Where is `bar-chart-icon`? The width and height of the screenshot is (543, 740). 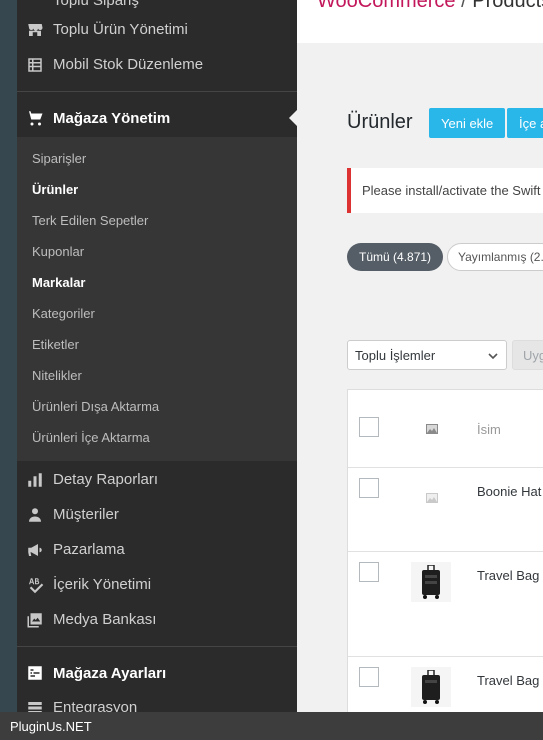
bar-chart-icon is located at coordinates (35, 480).